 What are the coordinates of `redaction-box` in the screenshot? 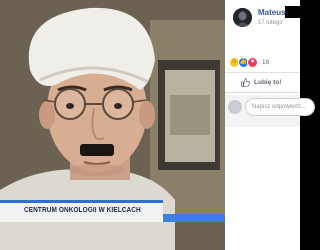 It's located at (292, 12).